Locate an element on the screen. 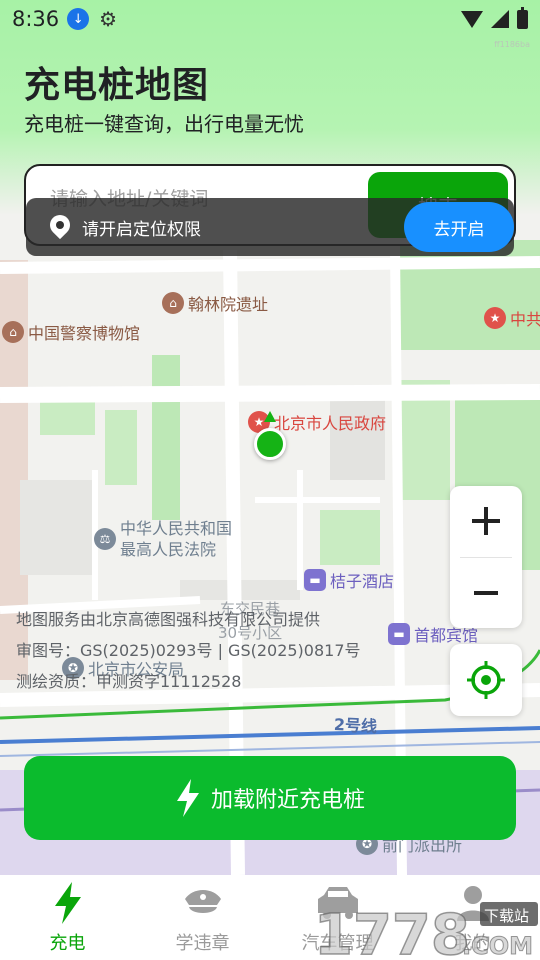  poi-label: 翰林院遗址 is located at coordinates (228, 304).